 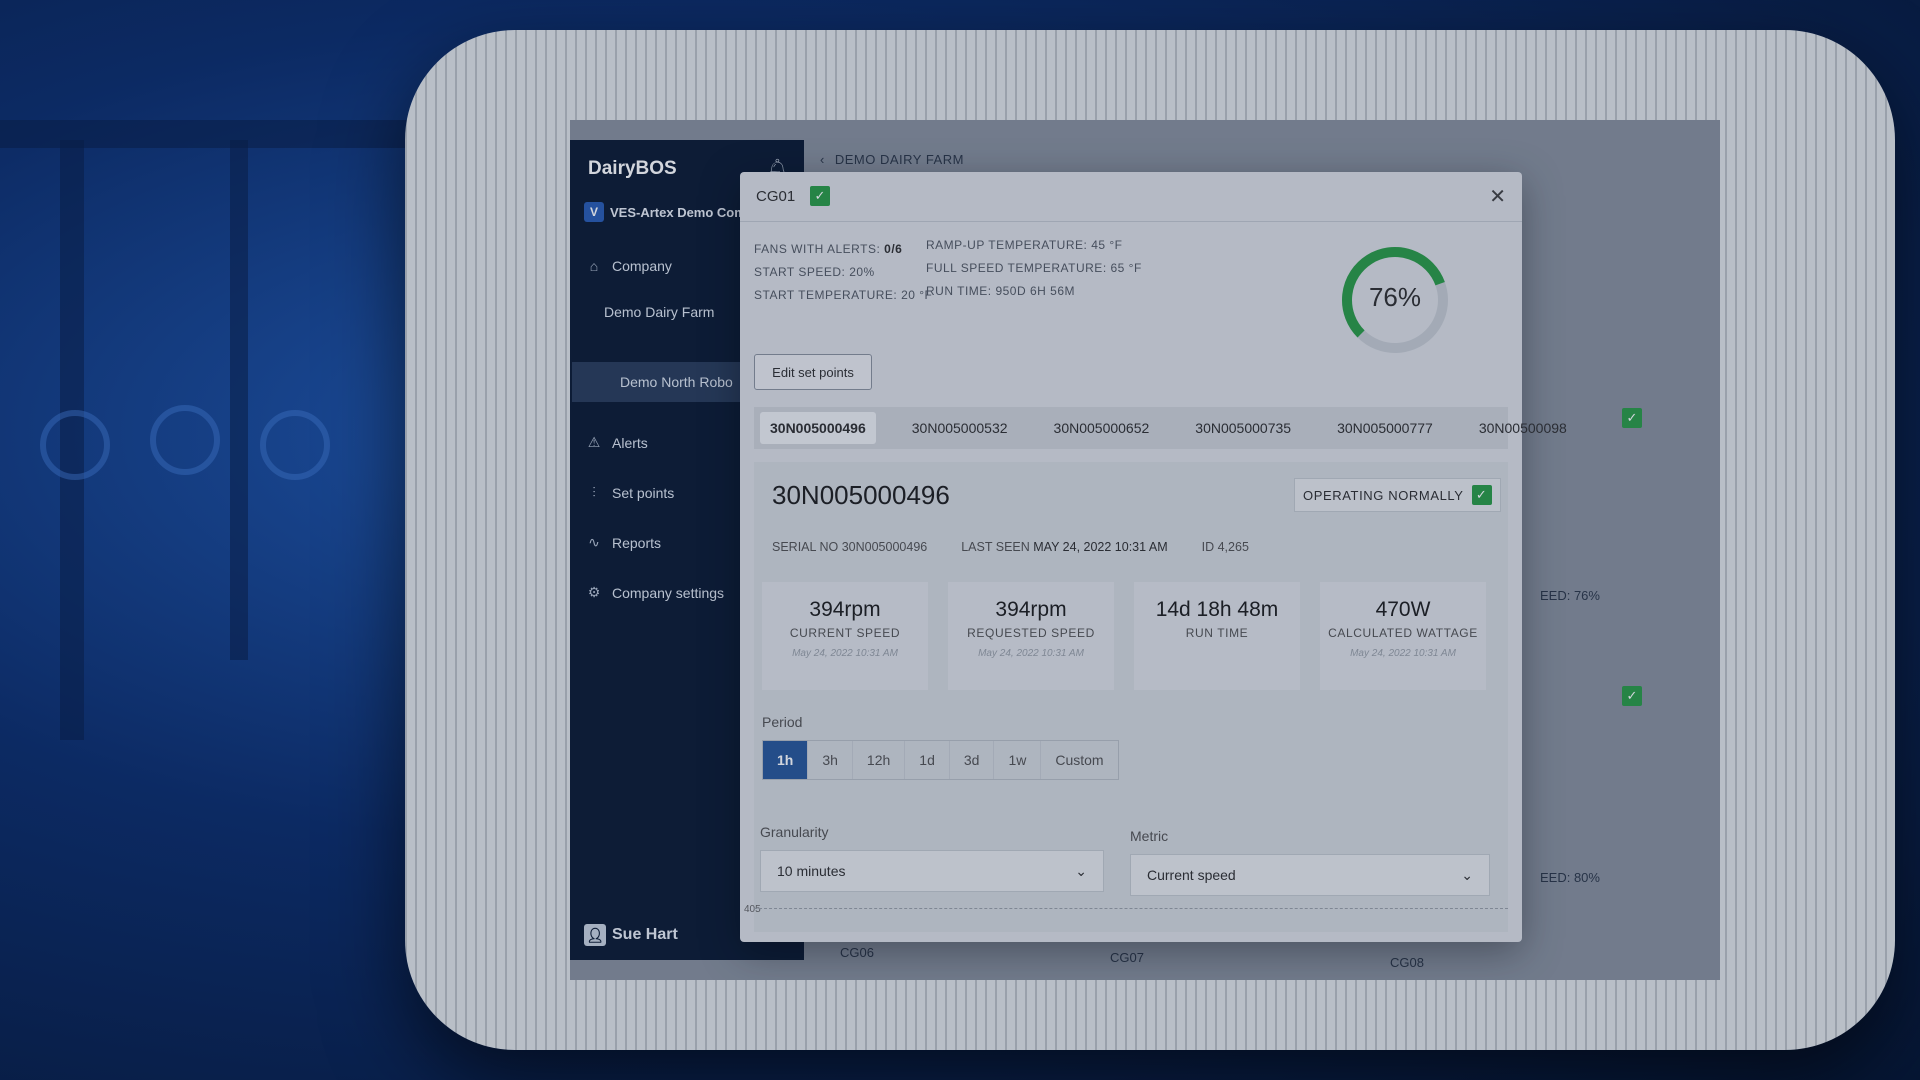 What do you see at coordinates (820, 196) in the screenshot?
I see `status-check-icon: ✓` at bounding box center [820, 196].